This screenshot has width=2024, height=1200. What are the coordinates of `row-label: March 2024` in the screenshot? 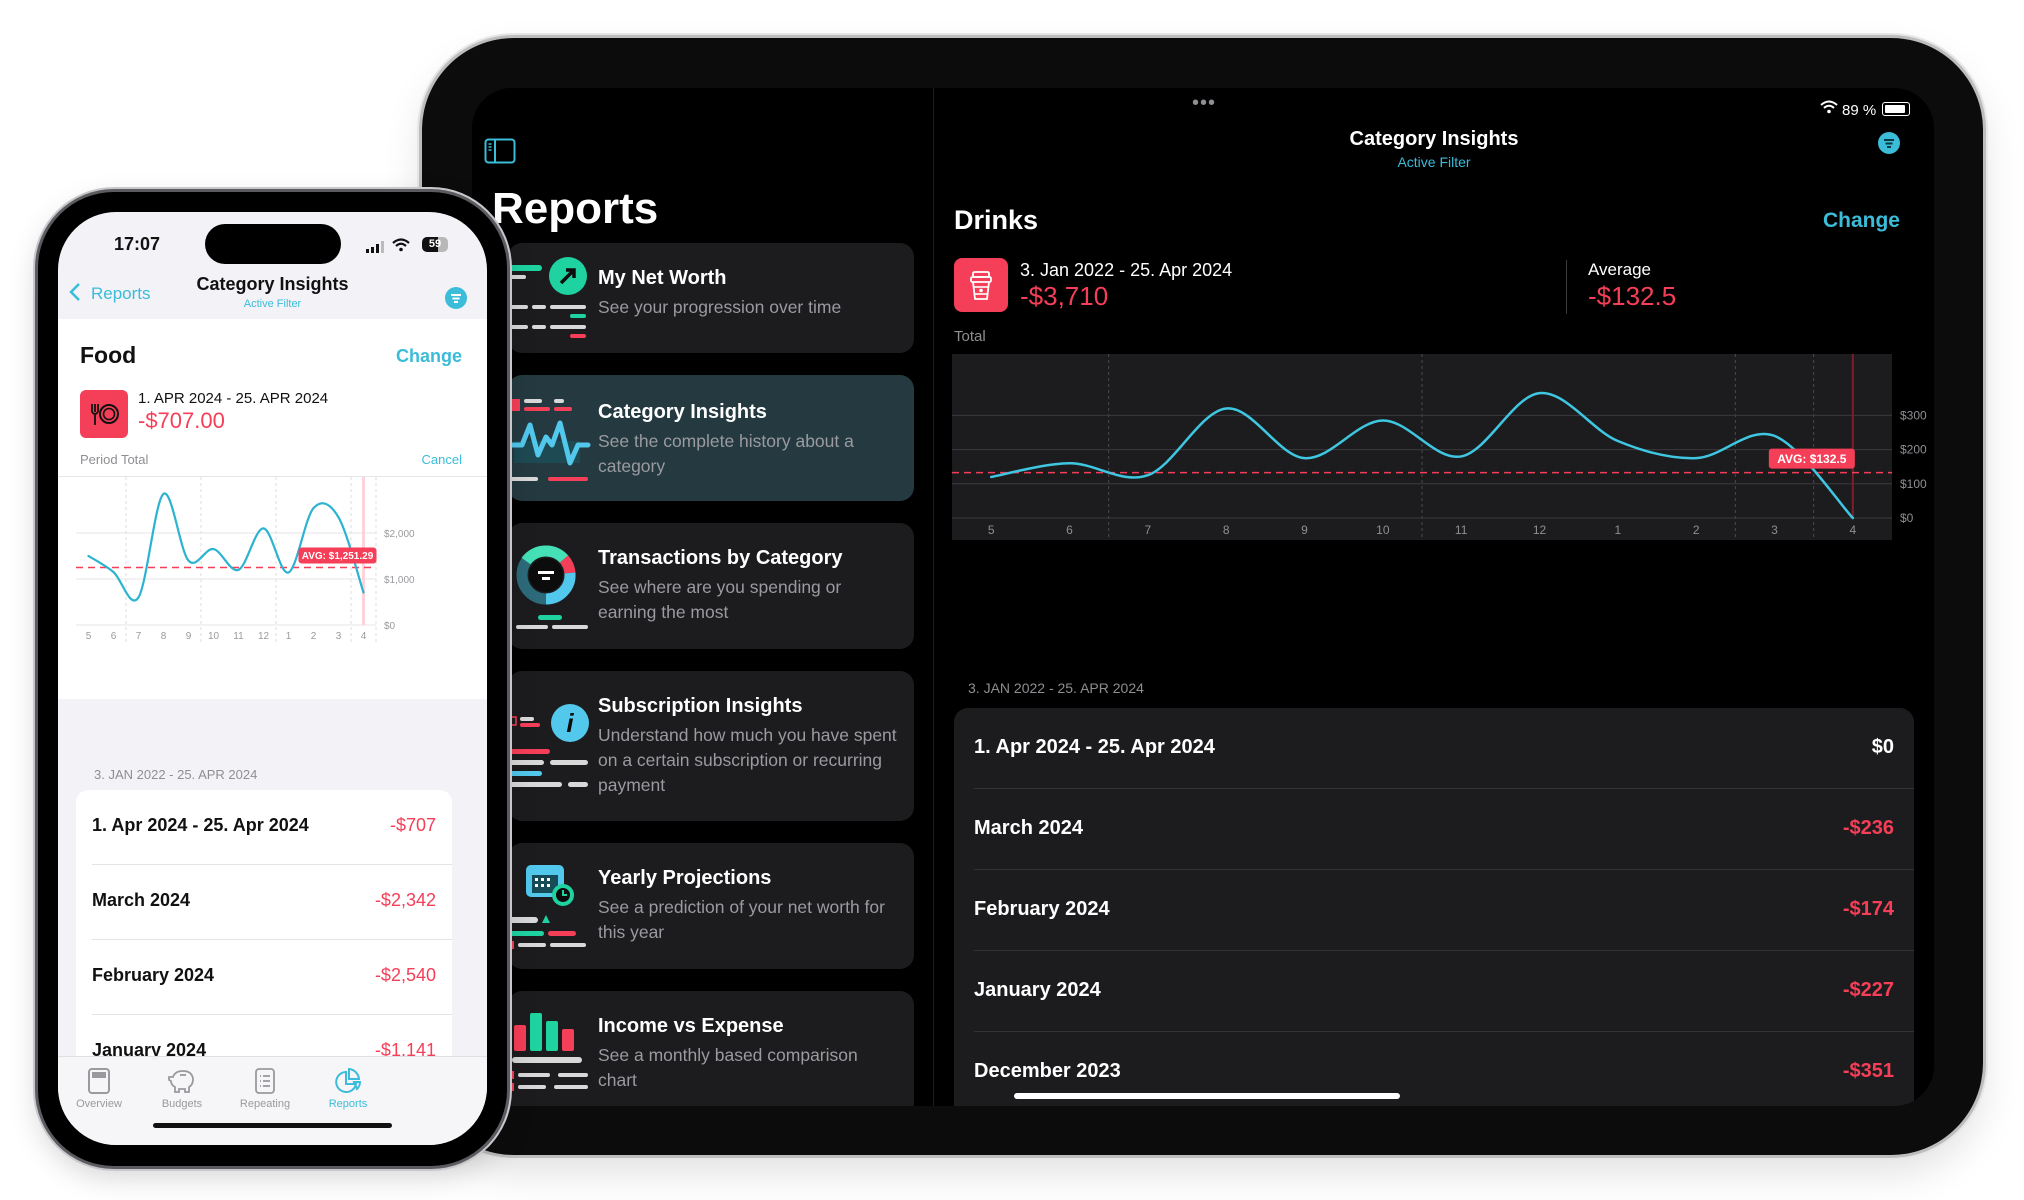 It's located at (141, 900).